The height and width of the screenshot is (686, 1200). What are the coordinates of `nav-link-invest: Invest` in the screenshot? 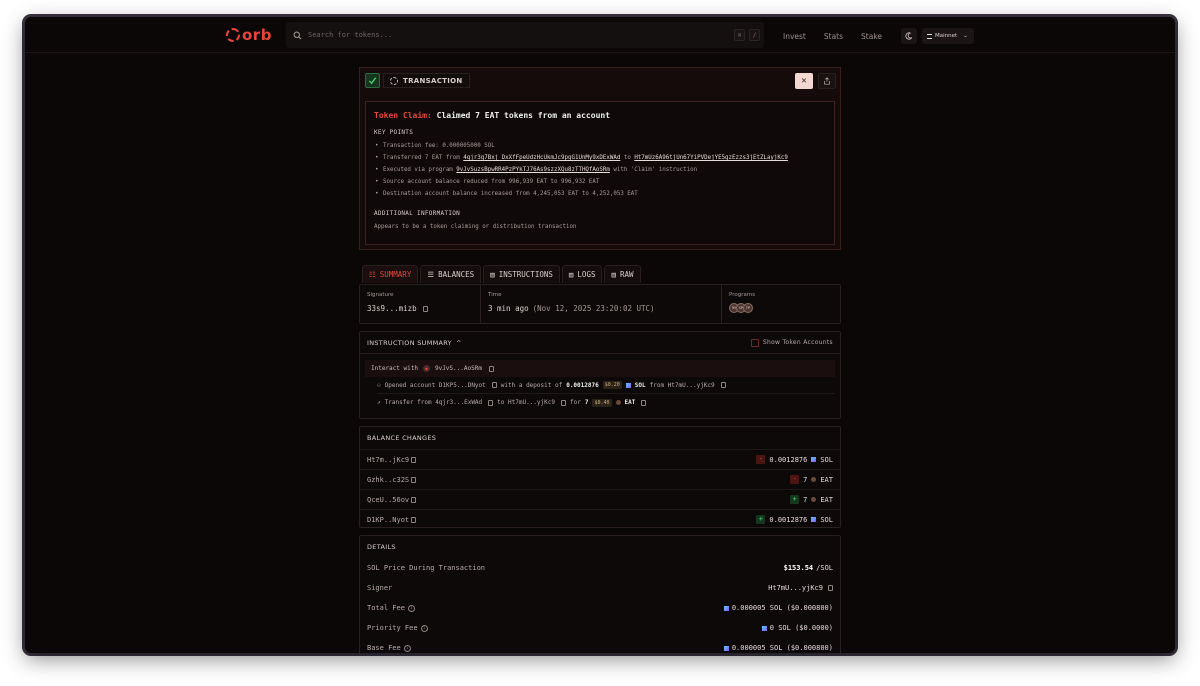 It's located at (794, 36).